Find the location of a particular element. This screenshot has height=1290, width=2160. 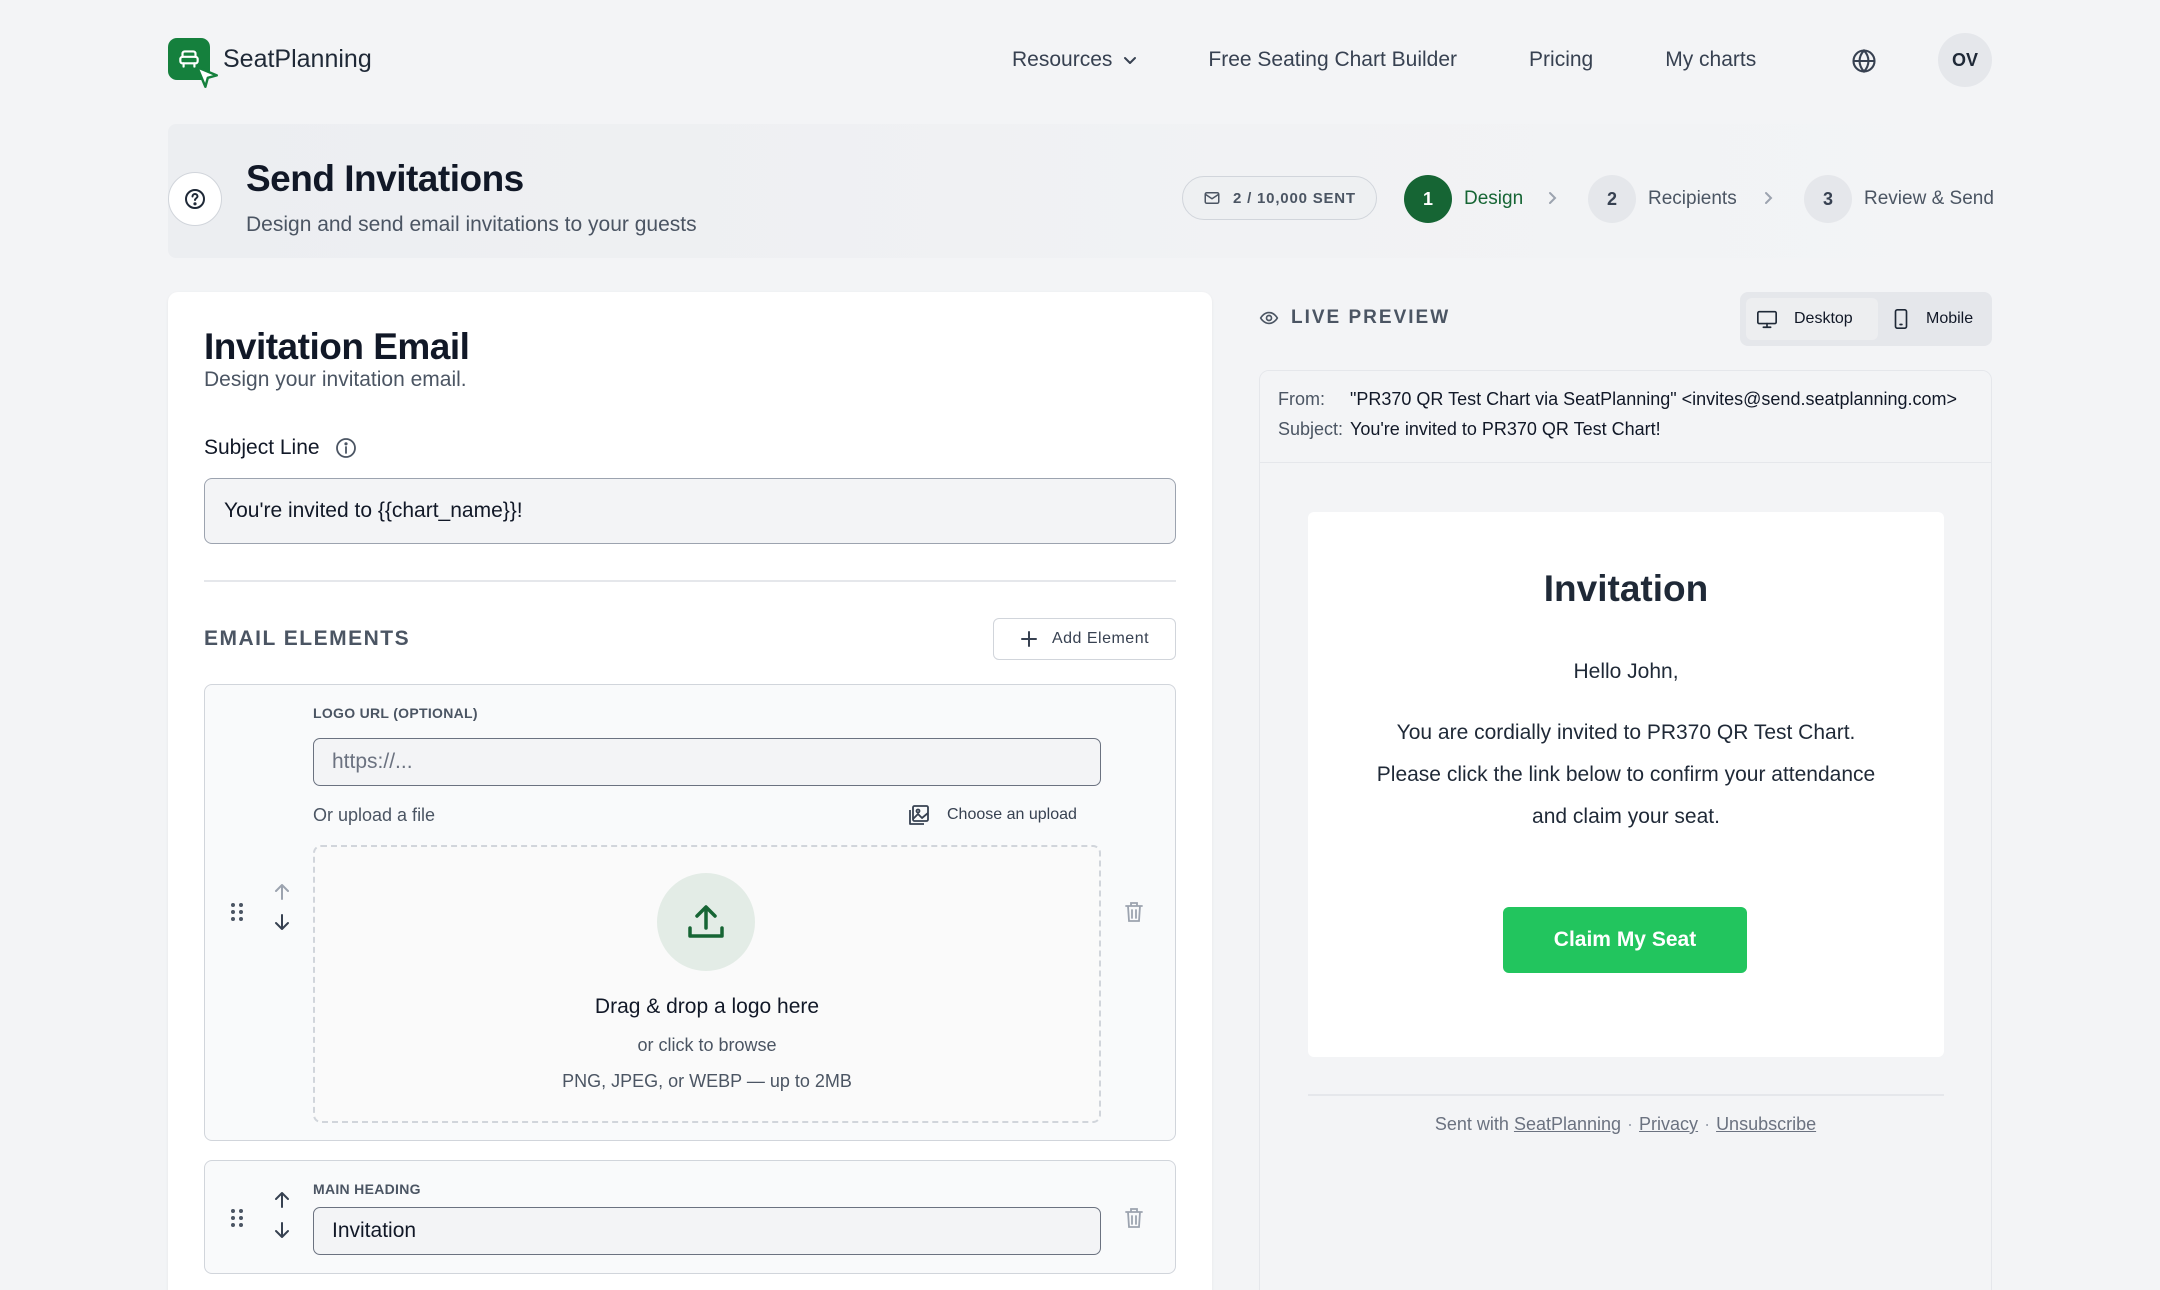

choose-upload-button: Choose an upload is located at coordinates (992, 815).